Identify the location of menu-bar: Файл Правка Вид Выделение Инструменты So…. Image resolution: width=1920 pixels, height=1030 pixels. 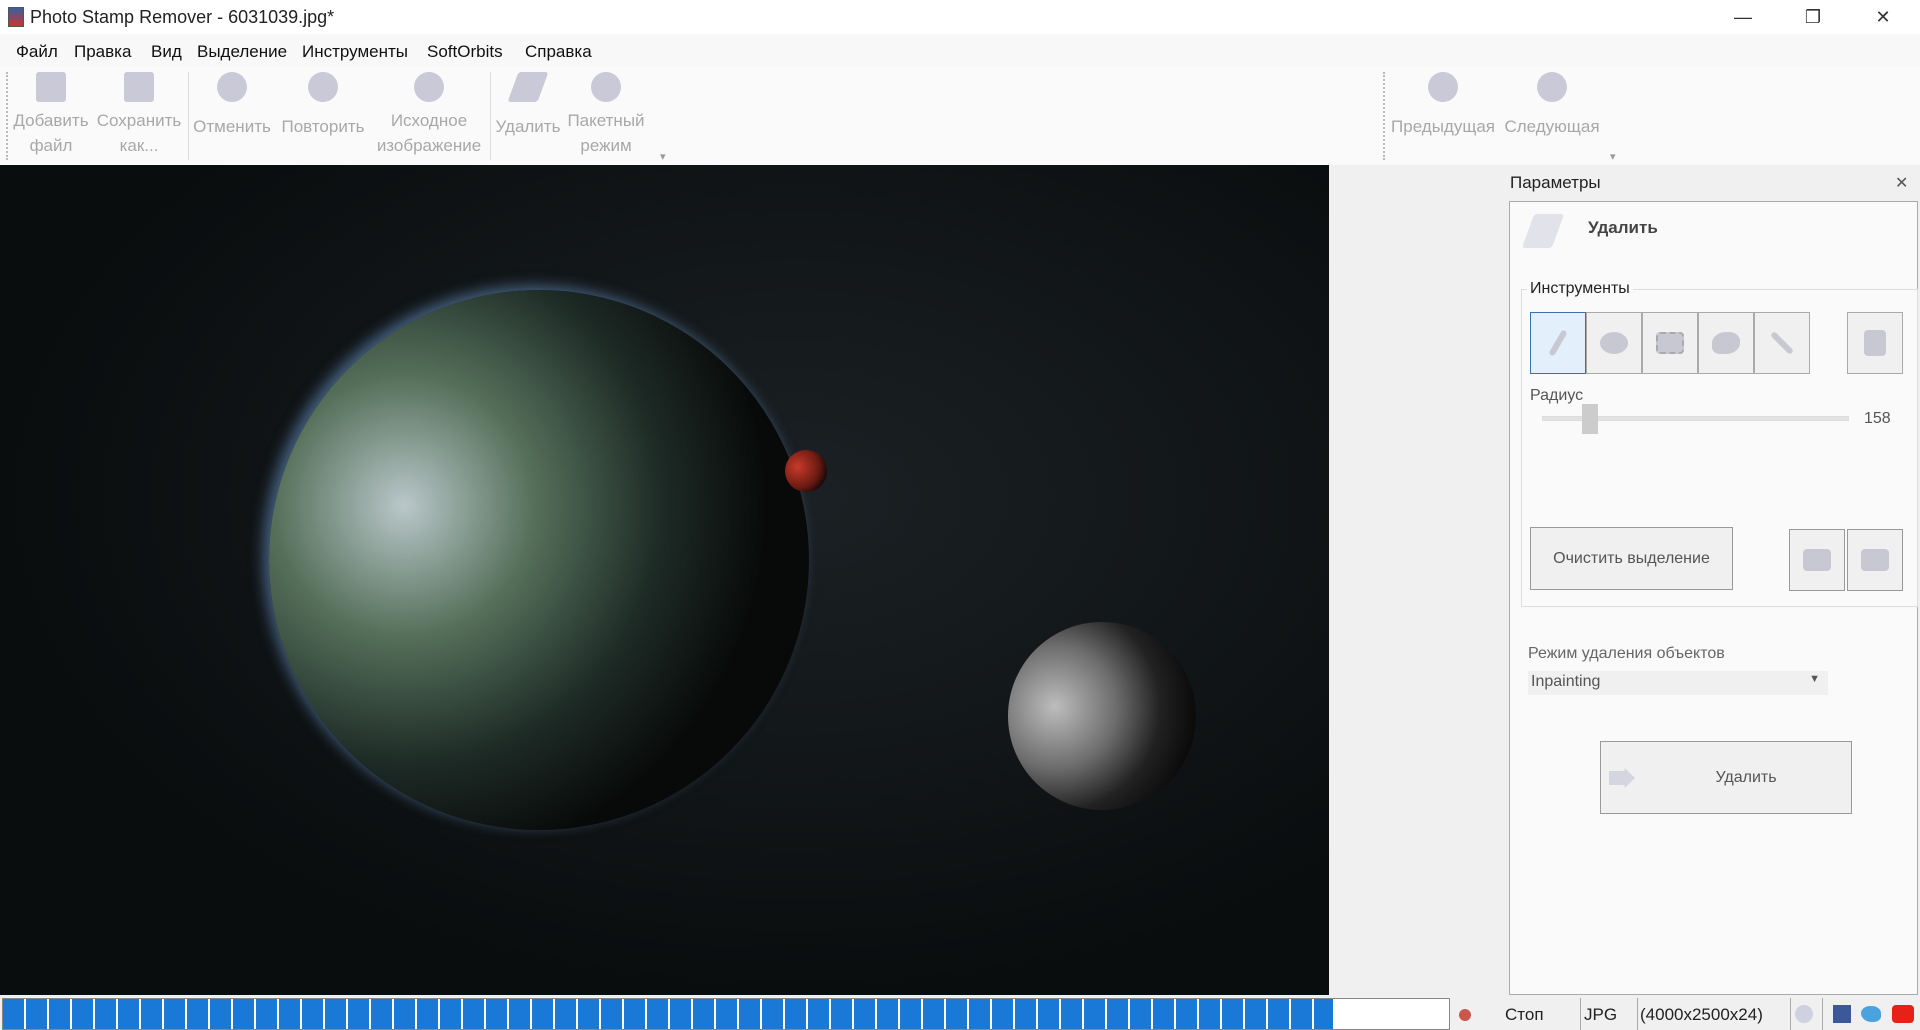
(960, 50).